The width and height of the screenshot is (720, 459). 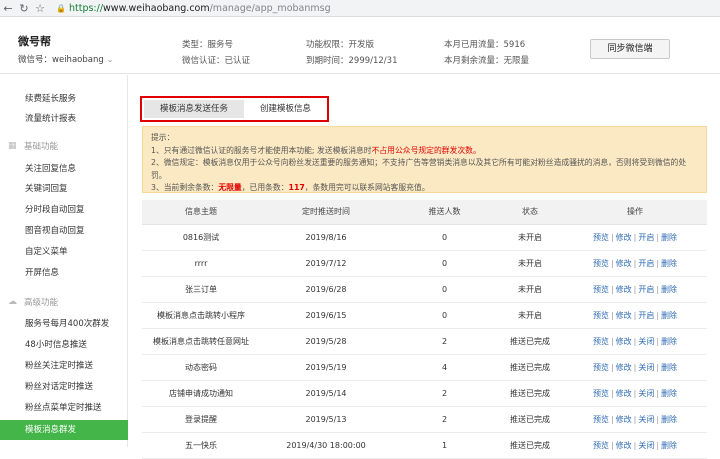 I want to click on cell-count: 2, so click(x=444, y=341).